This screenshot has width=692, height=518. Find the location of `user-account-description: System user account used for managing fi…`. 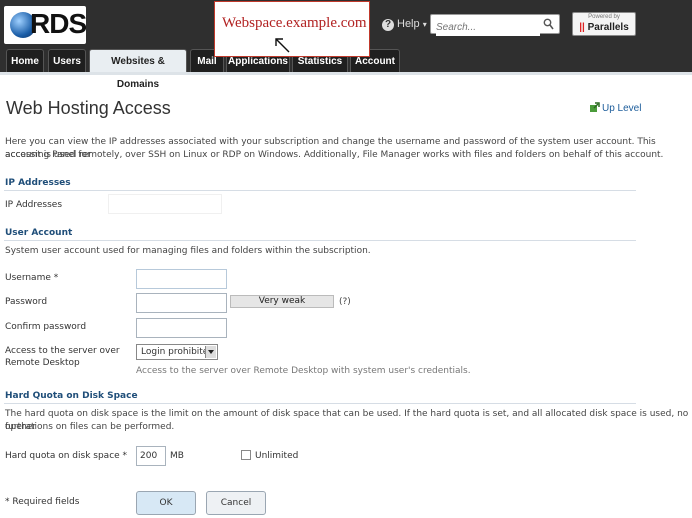

user-account-description: System user account used for managing fi… is located at coordinates (188, 251).